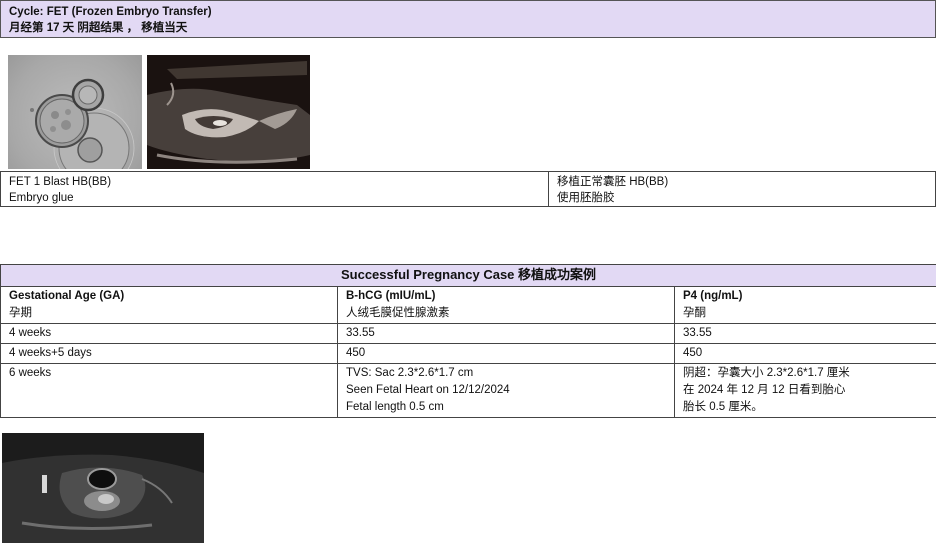 The width and height of the screenshot is (936, 543). Describe the element at coordinates (75, 112) in the screenshot. I see `embryo-microscope-image` at that location.